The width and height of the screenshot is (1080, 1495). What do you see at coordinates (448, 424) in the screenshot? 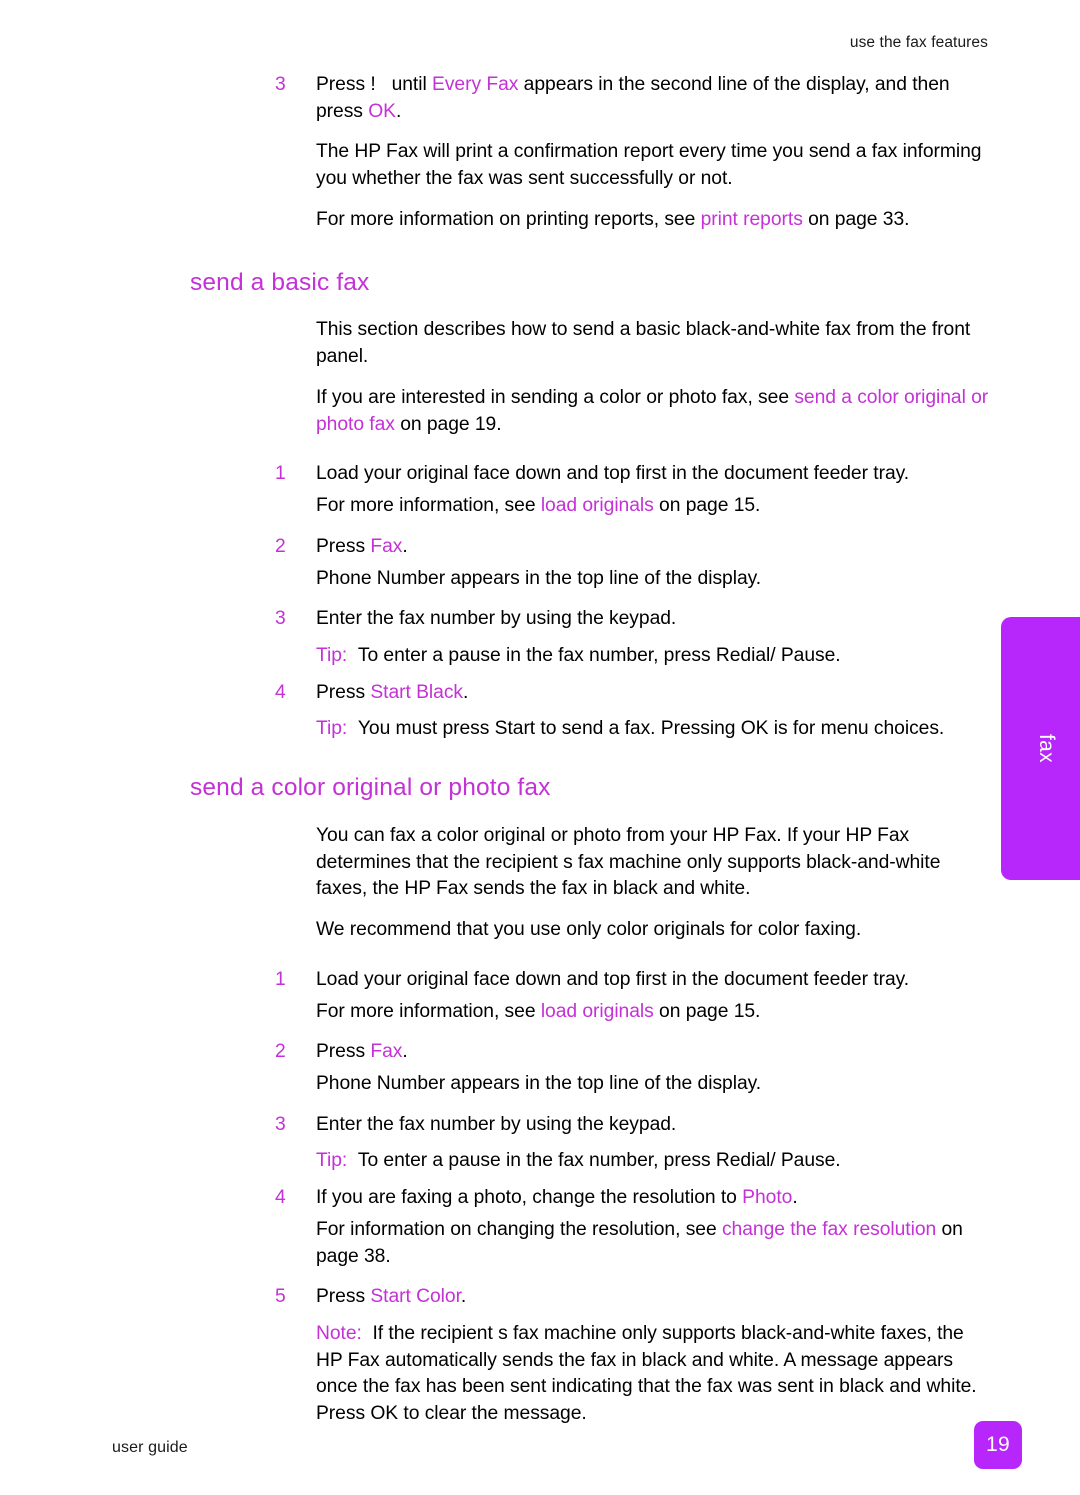
I see `crossref-after: on page 19.` at bounding box center [448, 424].